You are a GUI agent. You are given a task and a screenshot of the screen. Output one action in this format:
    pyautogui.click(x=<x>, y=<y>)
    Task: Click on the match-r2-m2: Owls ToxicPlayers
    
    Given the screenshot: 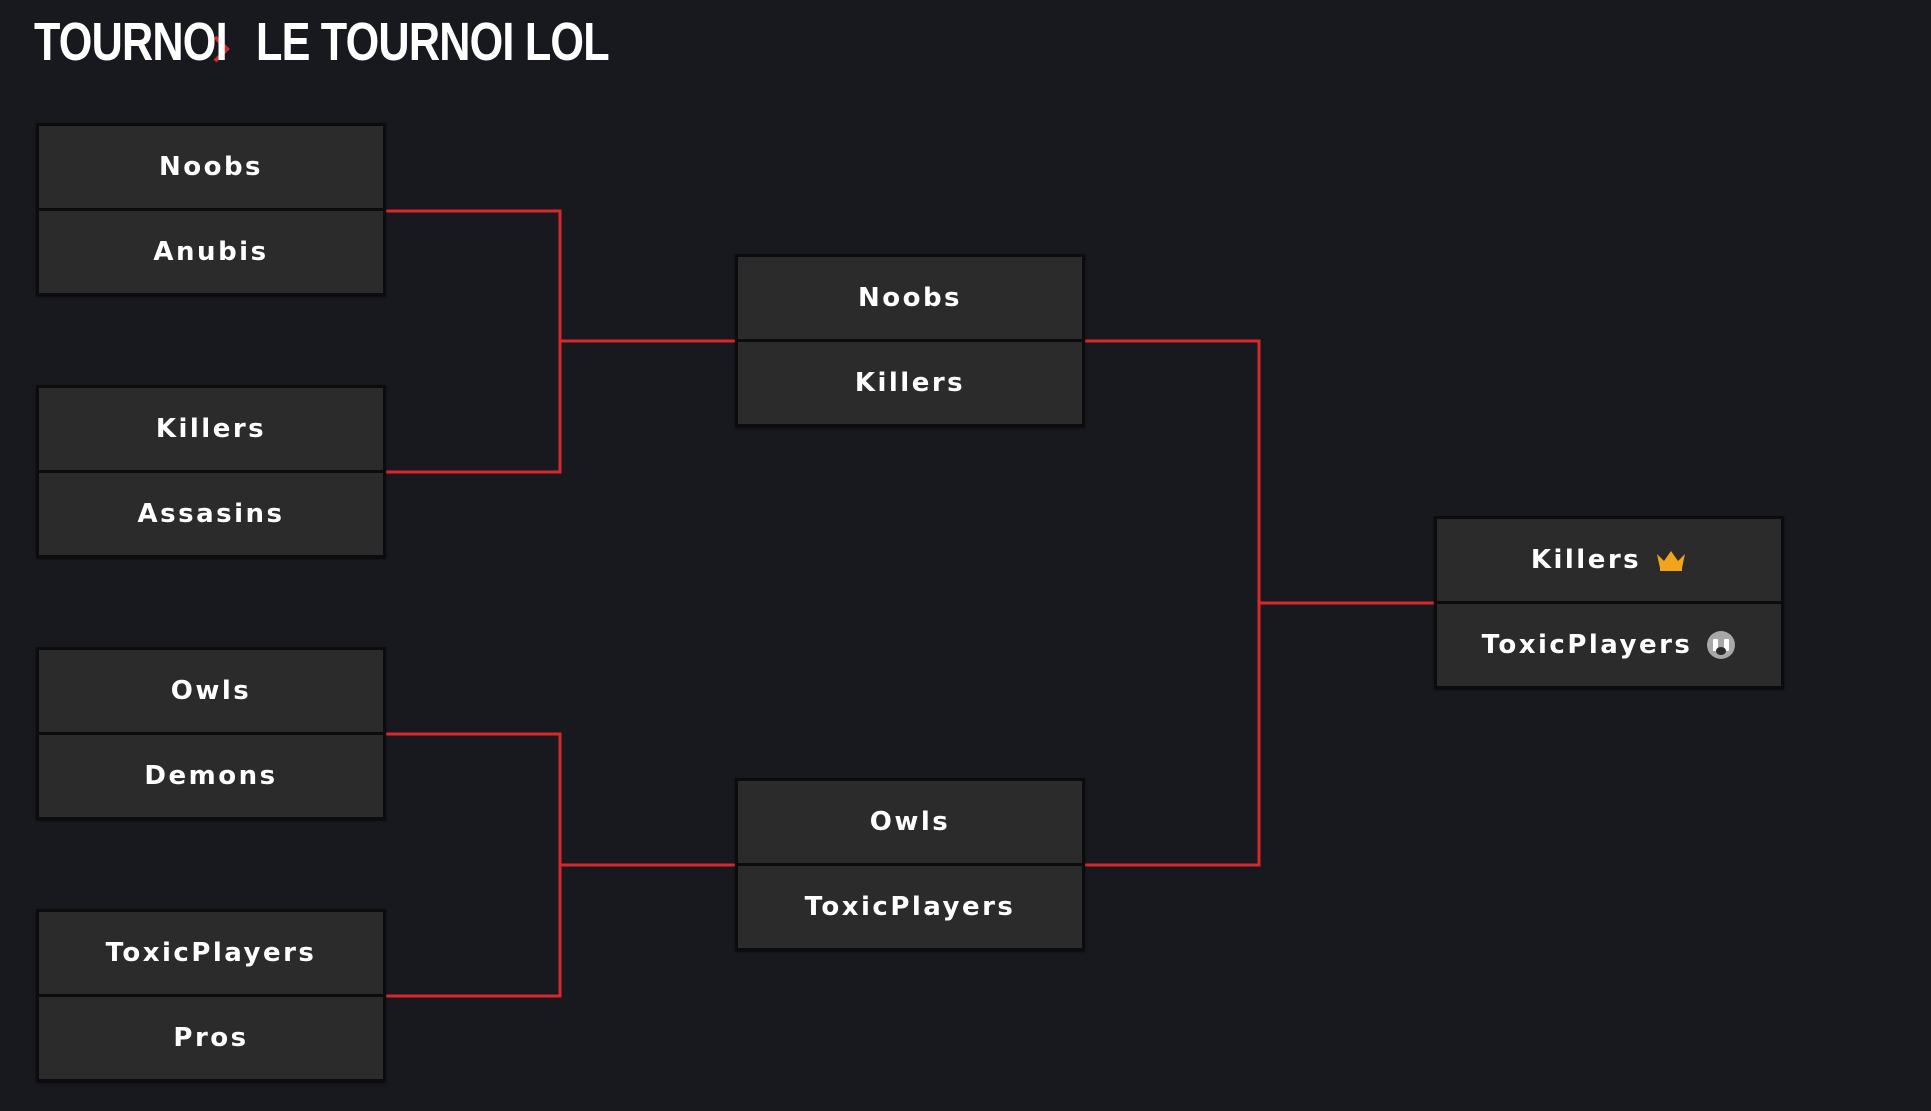 What is the action you would take?
    pyautogui.click(x=910, y=864)
    